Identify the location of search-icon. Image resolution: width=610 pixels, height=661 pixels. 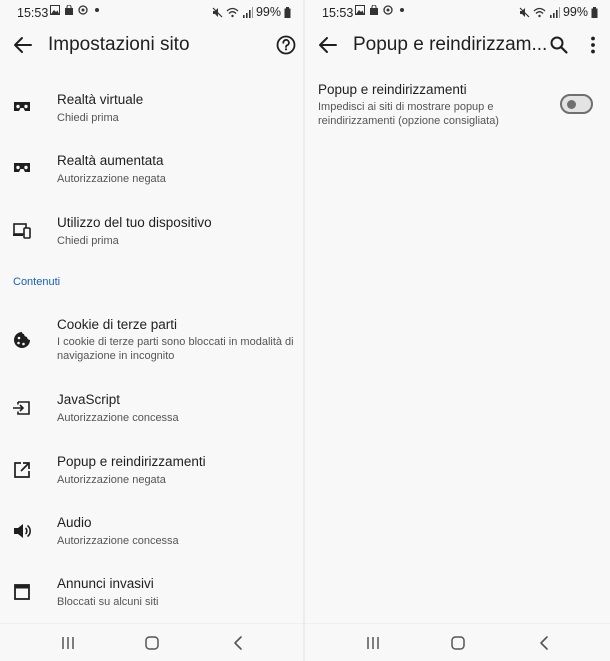
(559, 45).